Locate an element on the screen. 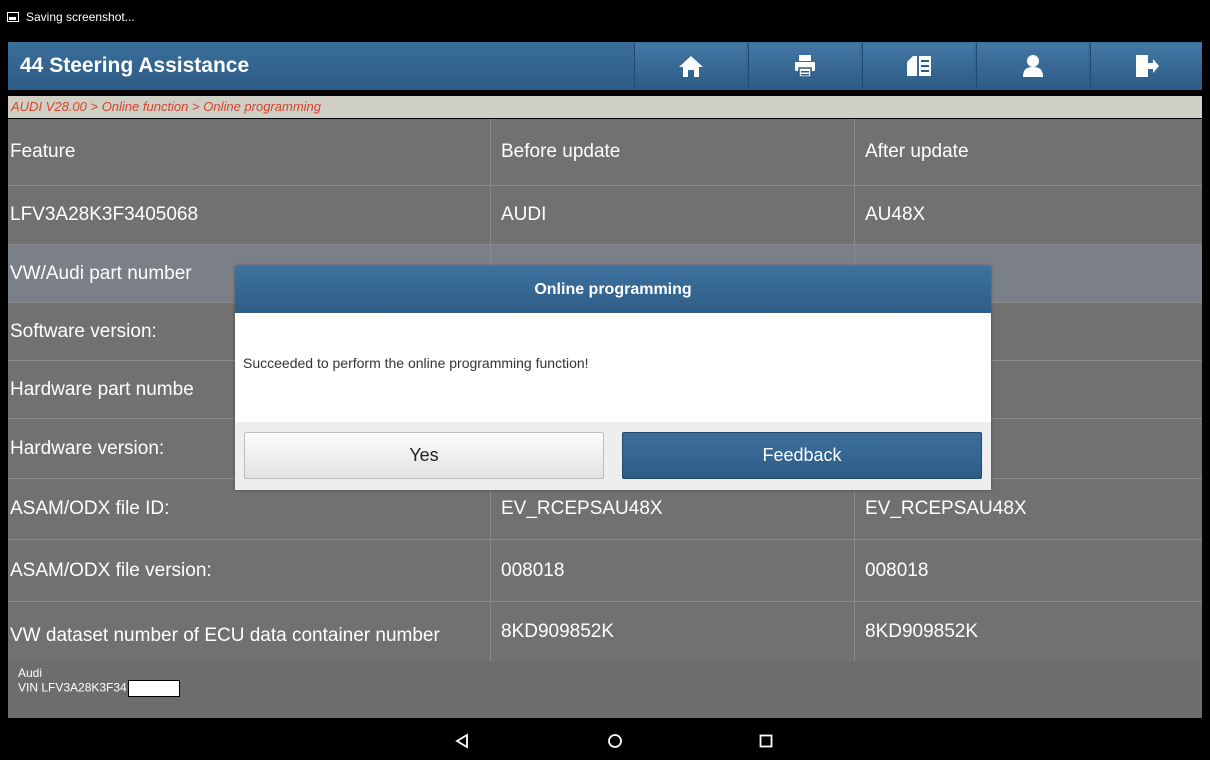 This screenshot has height=760, width=1210. table-cell: ASAM/ODX file version: is located at coordinates (249, 570).